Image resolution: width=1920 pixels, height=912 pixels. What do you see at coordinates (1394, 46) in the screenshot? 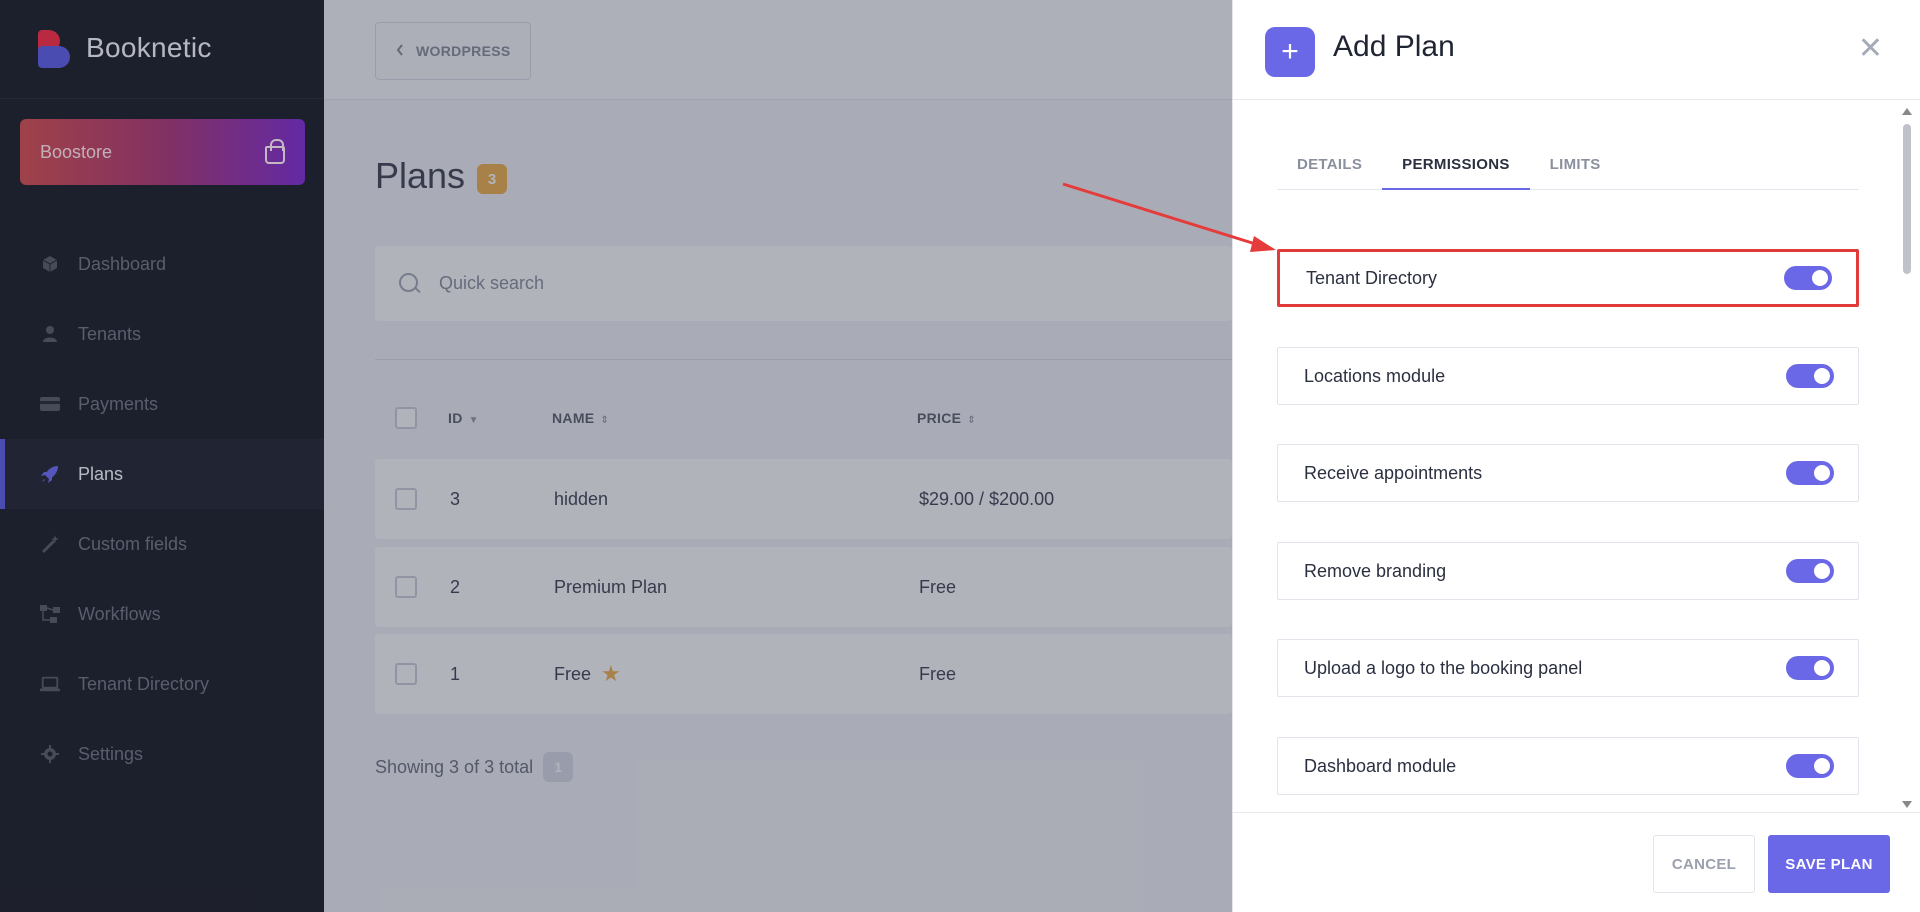
I see `drawer-title: Add Plan` at bounding box center [1394, 46].